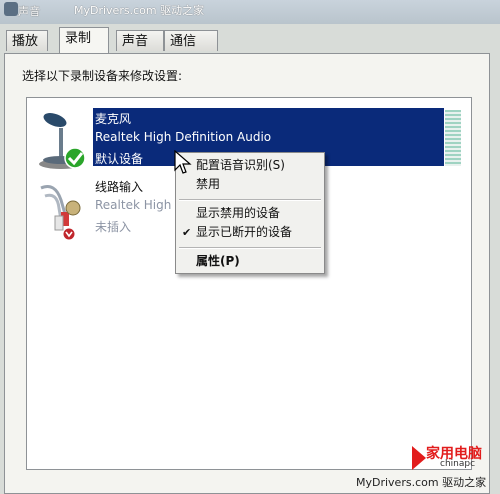  What do you see at coordinates (421, 482) in the screenshot?
I see `watermark-bottom: MyDrivers.com 驱动之家` at bounding box center [421, 482].